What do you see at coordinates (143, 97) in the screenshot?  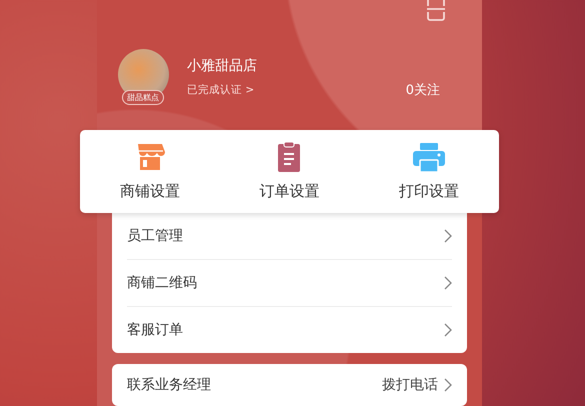 I see `category-badge: 甜品糕点` at bounding box center [143, 97].